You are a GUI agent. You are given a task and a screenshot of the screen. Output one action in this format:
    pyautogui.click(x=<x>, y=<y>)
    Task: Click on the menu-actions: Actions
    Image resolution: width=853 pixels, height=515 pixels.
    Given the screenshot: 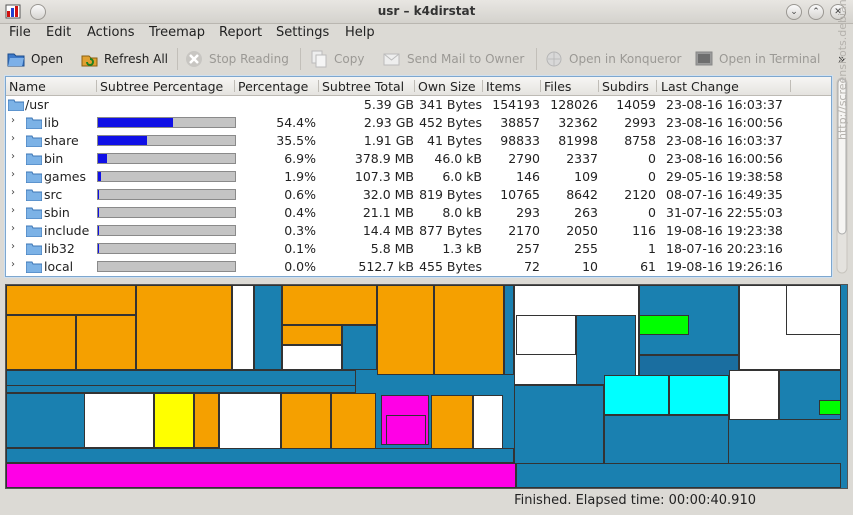 What is the action you would take?
    pyautogui.click(x=111, y=32)
    